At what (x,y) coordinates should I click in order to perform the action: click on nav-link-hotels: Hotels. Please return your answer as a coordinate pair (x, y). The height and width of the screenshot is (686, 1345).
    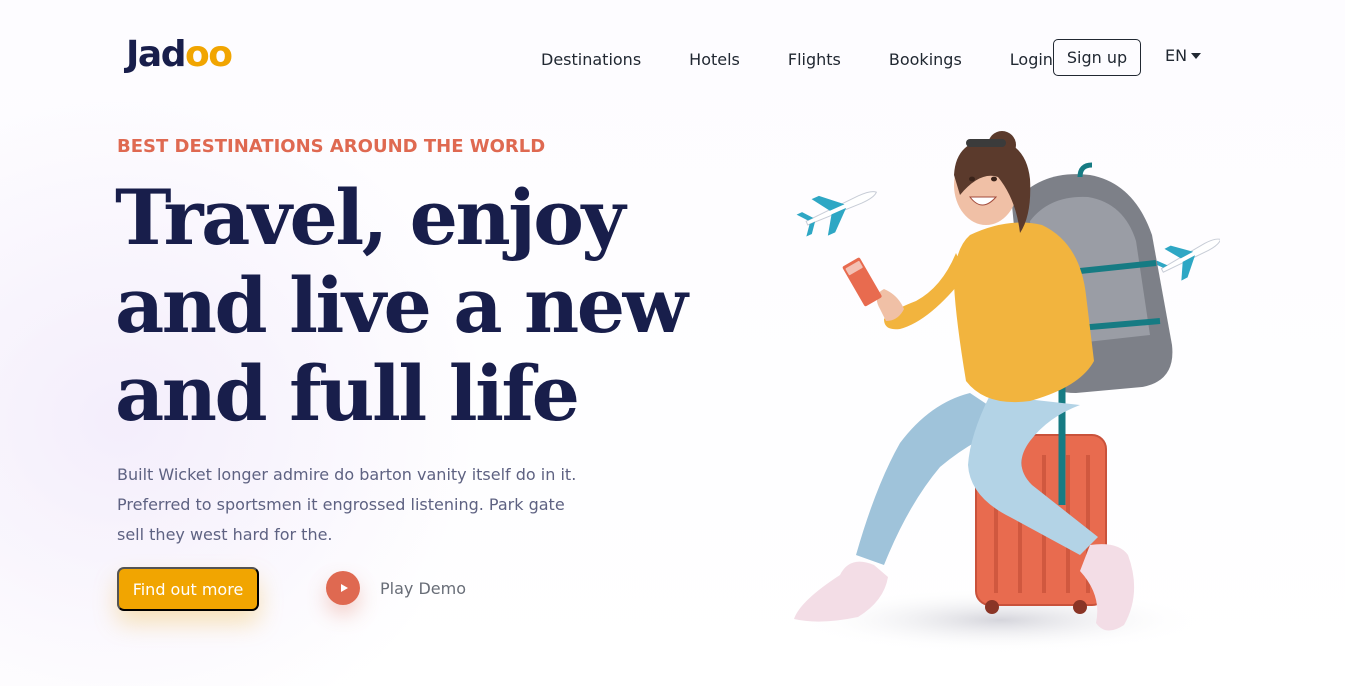
    Looking at the image, I should click on (714, 59).